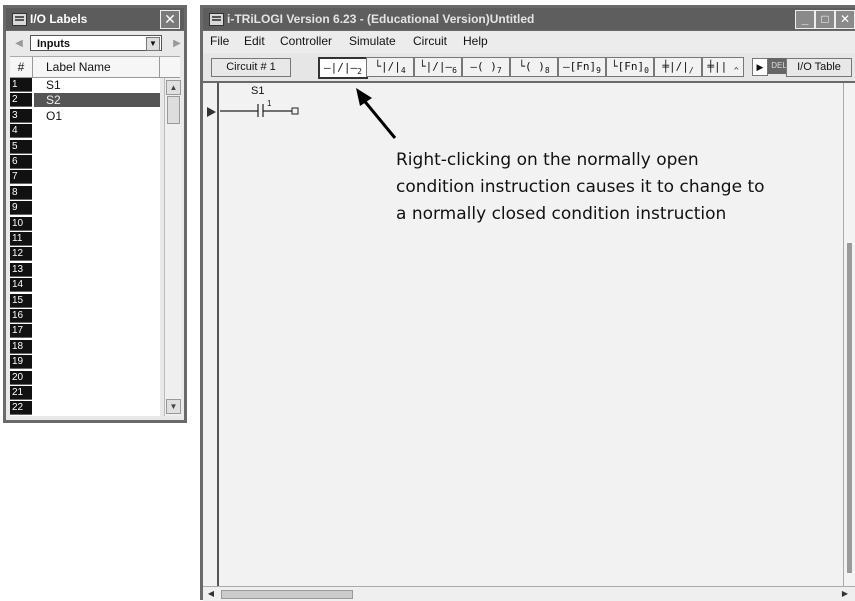 The height and width of the screenshot is (601, 855). Describe the element at coordinates (805, 19) in the screenshot. I see `minimize-icon: _` at that location.